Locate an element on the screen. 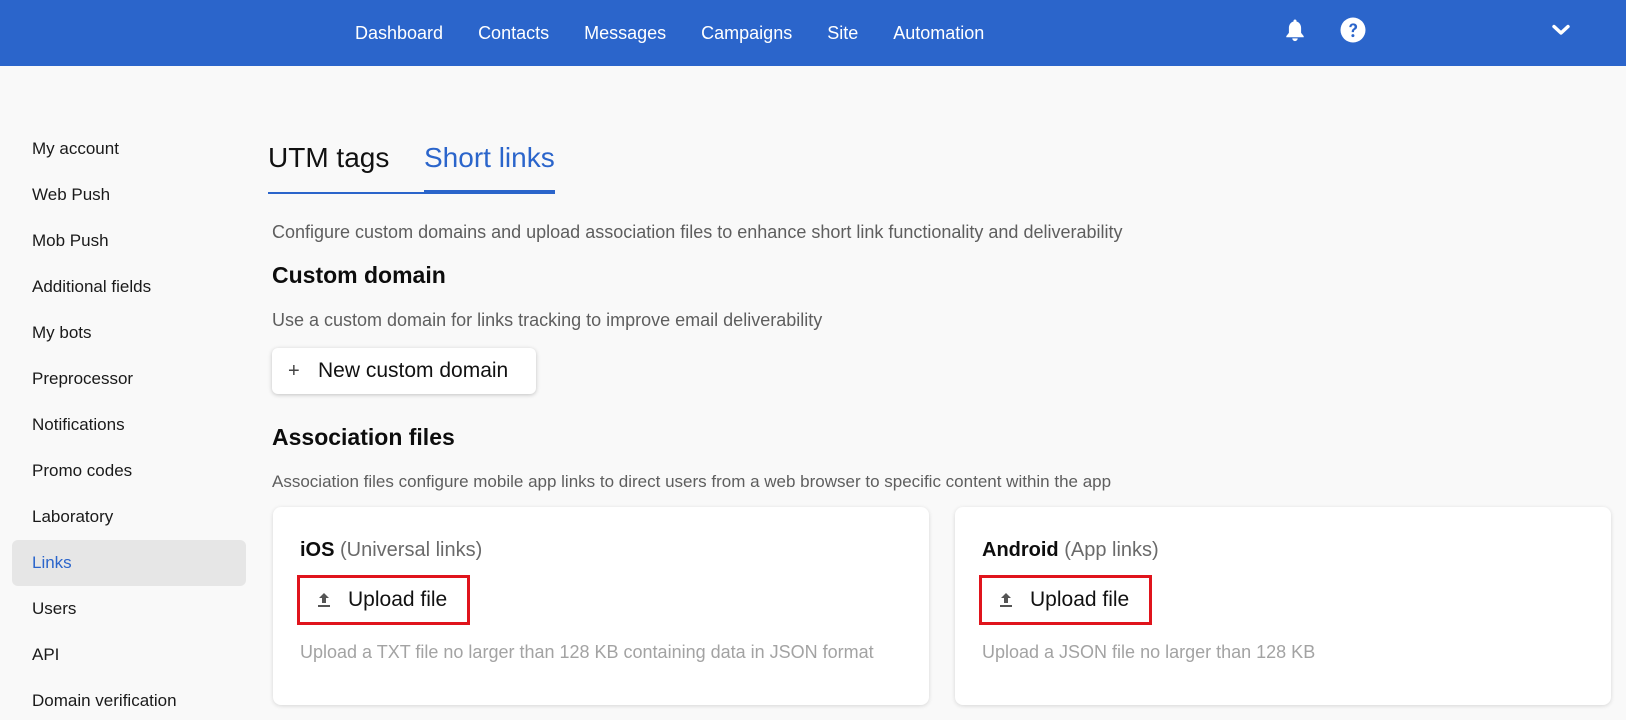  nav-dashboard: Dashboard is located at coordinates (399, 33).